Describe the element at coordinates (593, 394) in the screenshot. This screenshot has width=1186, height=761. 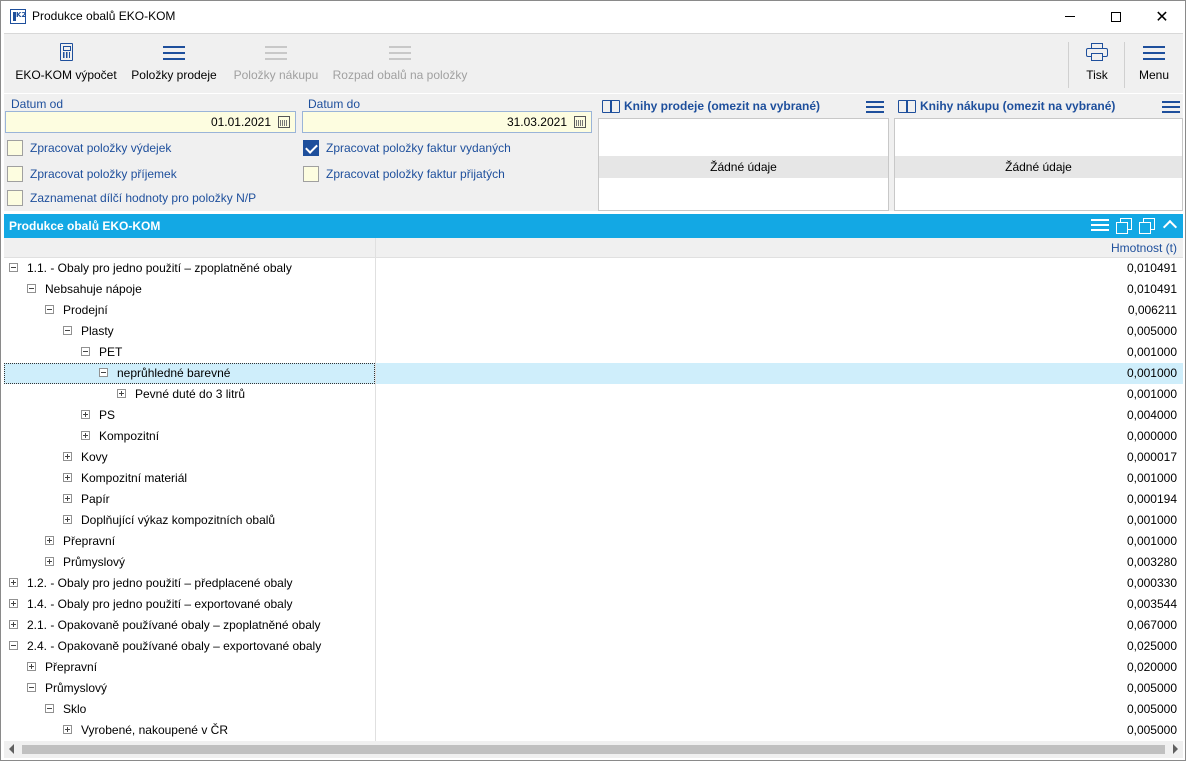
I see `tree-row: Pevné duté do 3 litrů 0,001000` at that location.